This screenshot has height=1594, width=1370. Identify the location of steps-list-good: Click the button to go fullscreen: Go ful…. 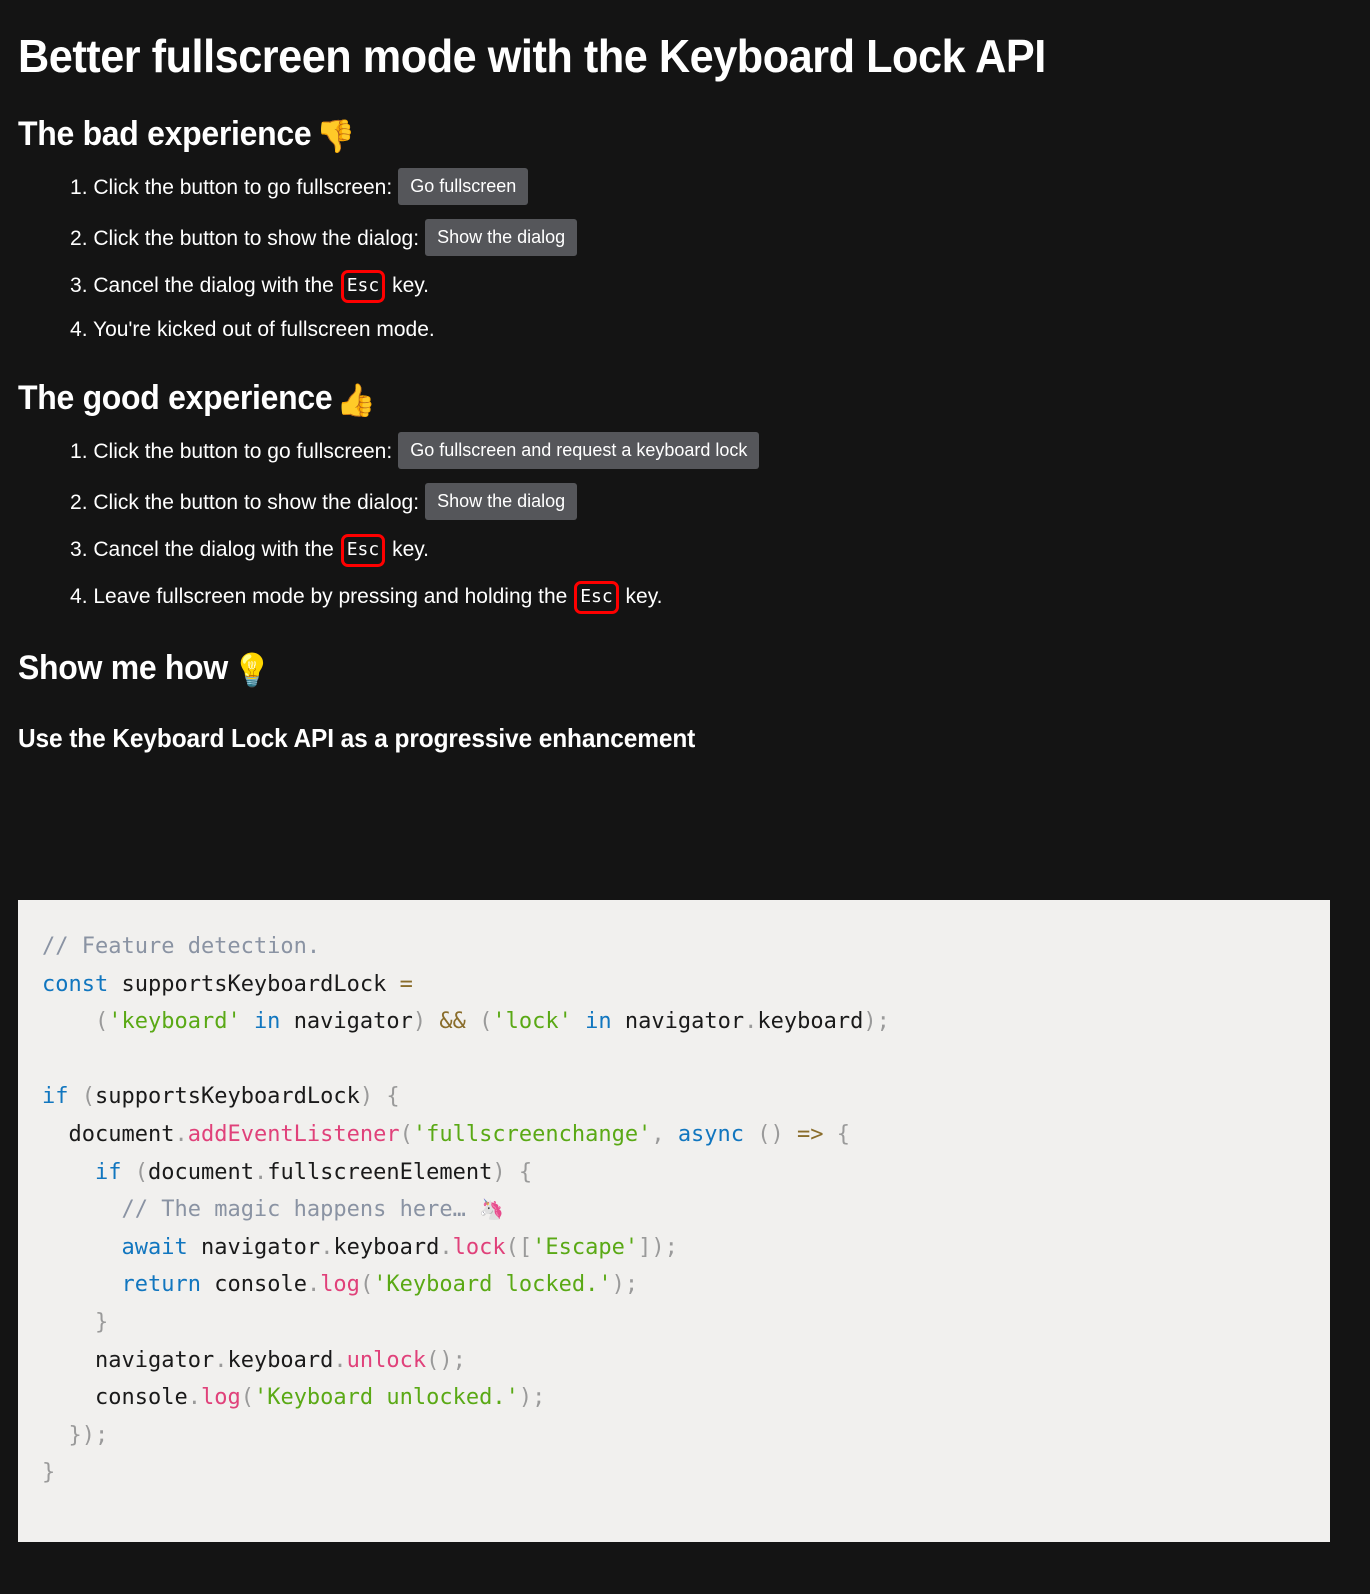
(685, 516).